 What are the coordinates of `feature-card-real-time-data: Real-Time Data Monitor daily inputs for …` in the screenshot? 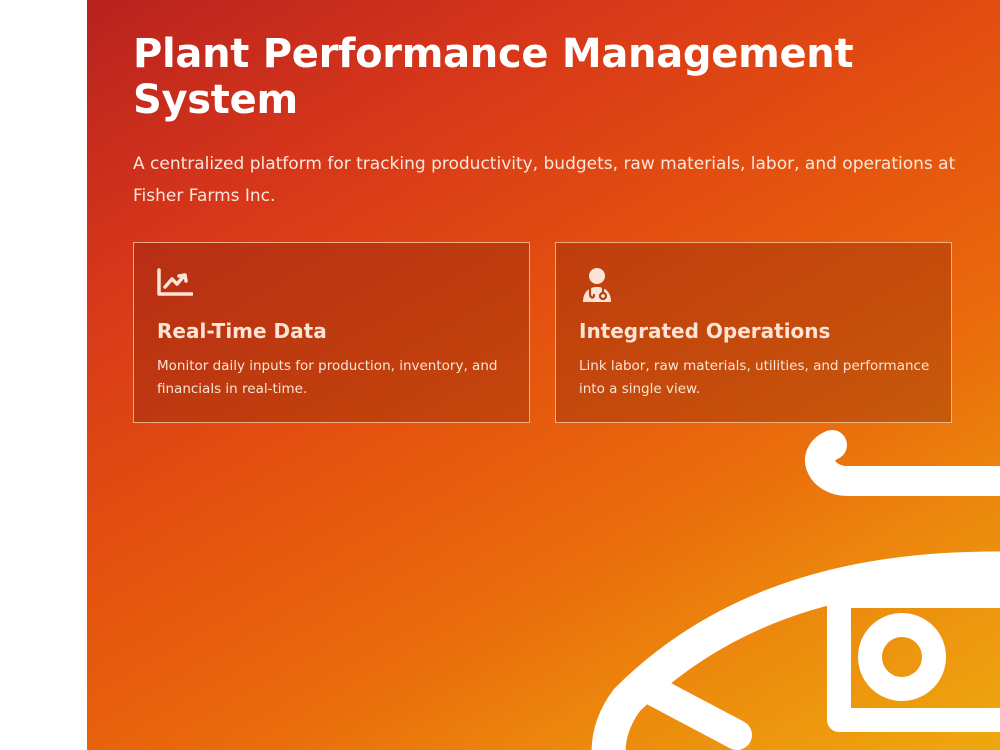 It's located at (331, 332).